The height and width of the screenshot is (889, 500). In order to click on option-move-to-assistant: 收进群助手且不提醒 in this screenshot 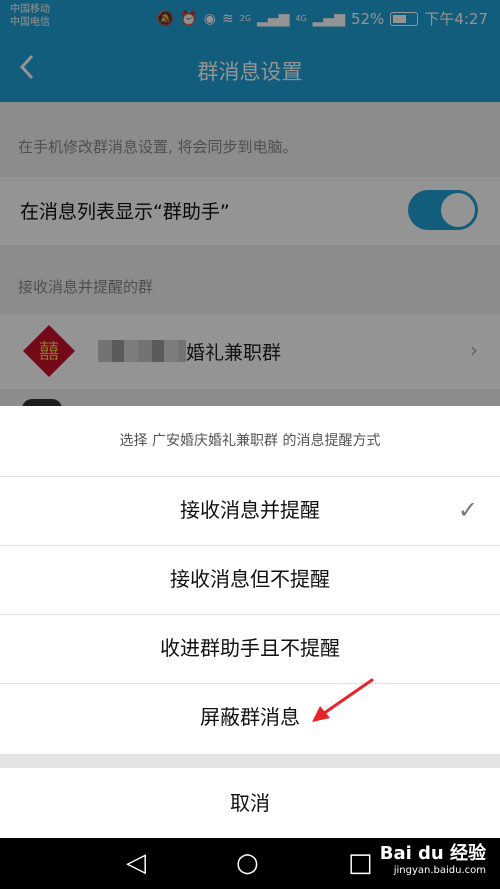, I will do `click(250, 649)`.